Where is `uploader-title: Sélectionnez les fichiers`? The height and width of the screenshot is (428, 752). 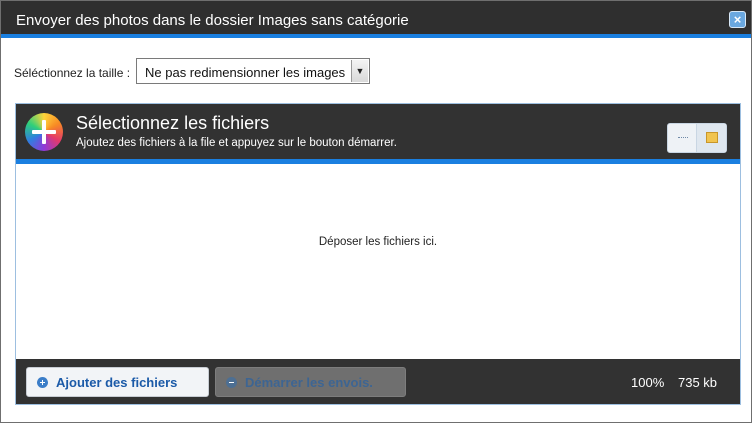 uploader-title: Sélectionnez les fichiers is located at coordinates (173, 123).